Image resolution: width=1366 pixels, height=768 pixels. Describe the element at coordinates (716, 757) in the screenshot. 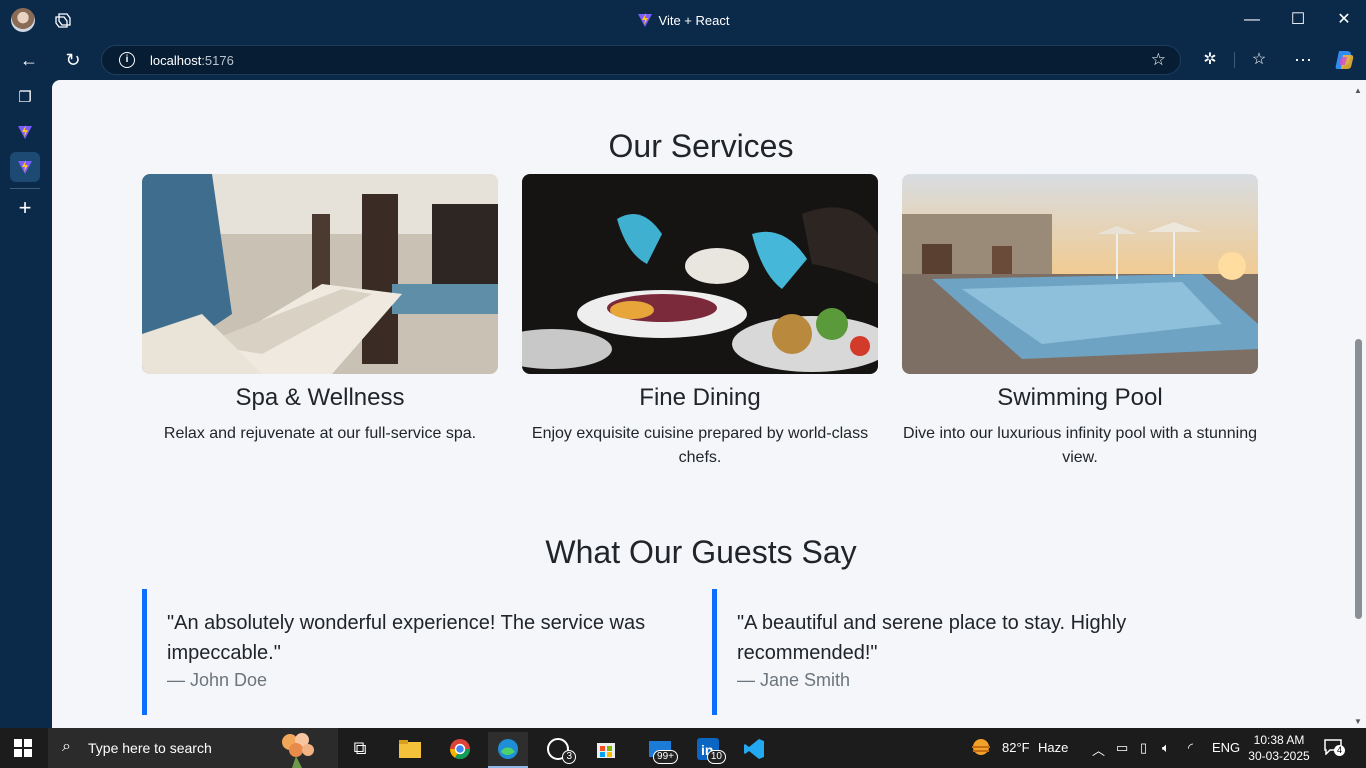

I see `notification-badge: 10` at that location.